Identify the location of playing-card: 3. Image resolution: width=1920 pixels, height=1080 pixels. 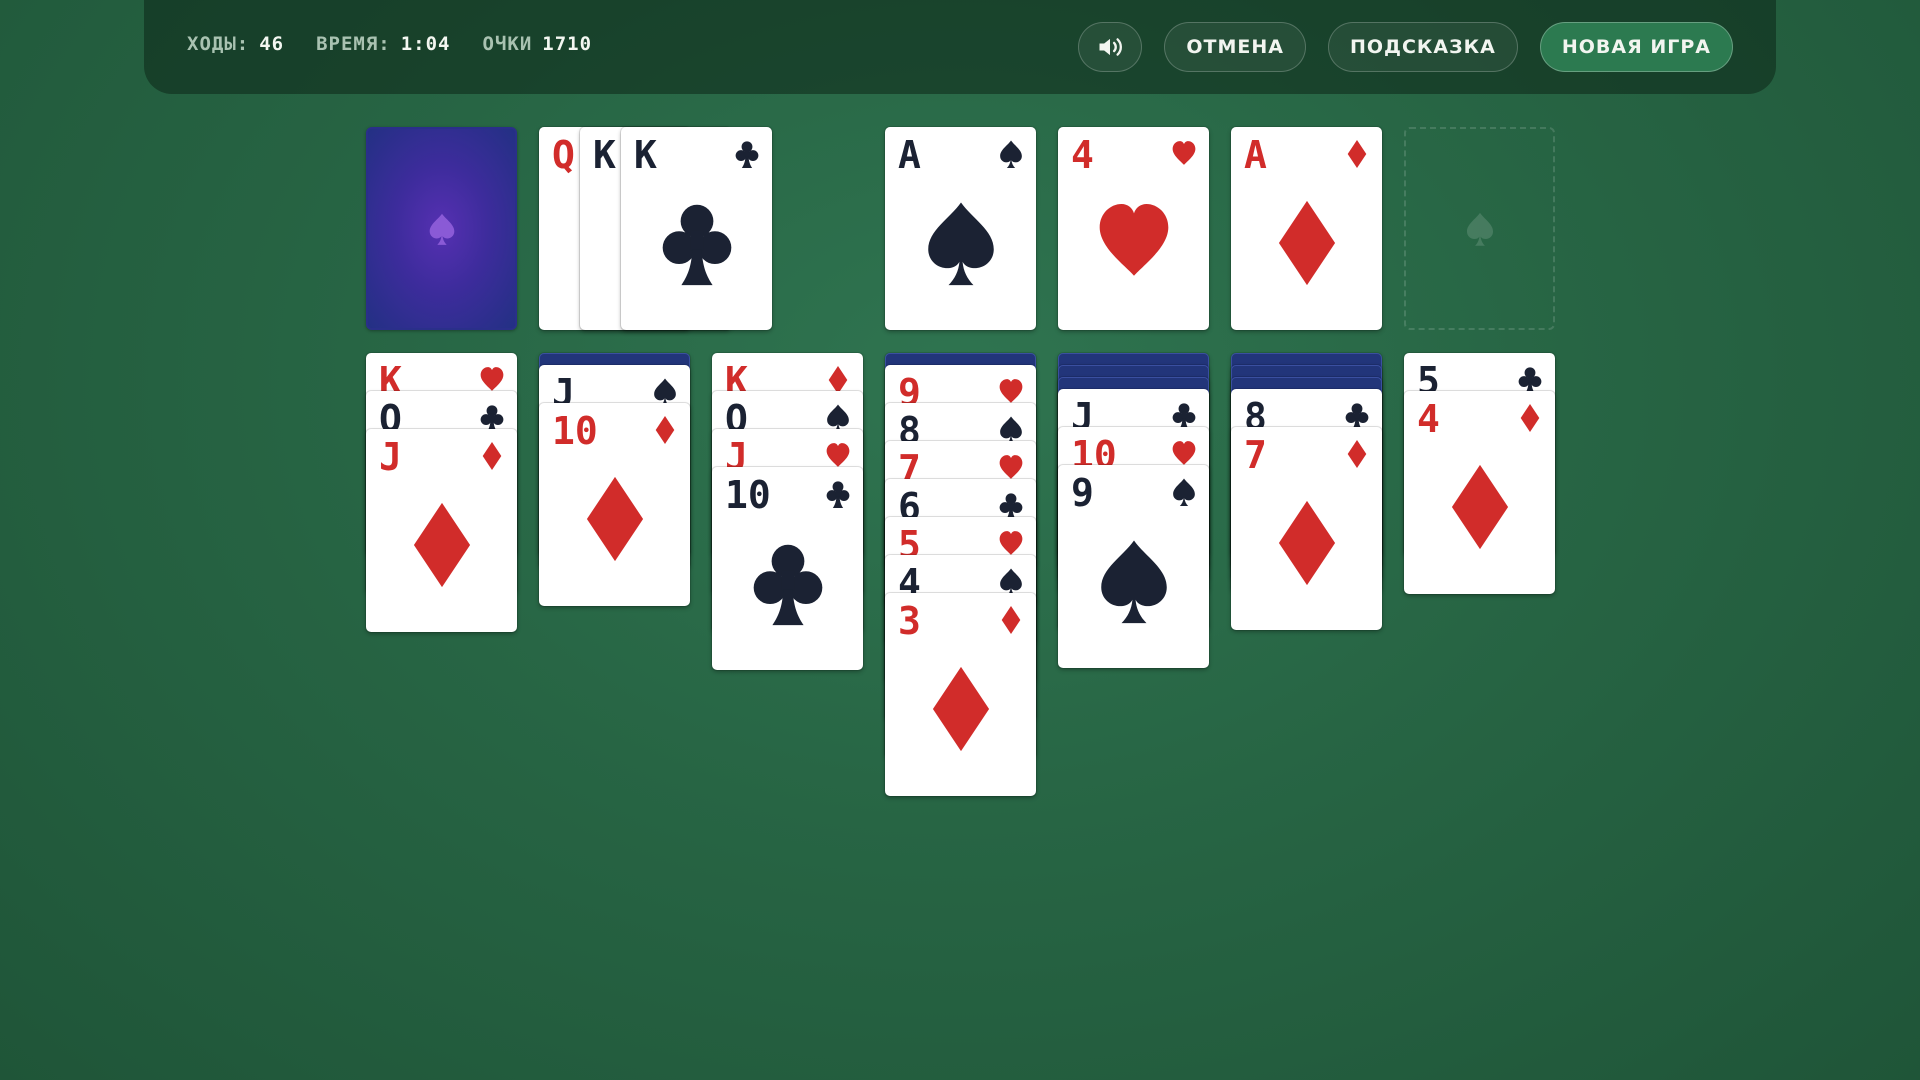
(960, 694).